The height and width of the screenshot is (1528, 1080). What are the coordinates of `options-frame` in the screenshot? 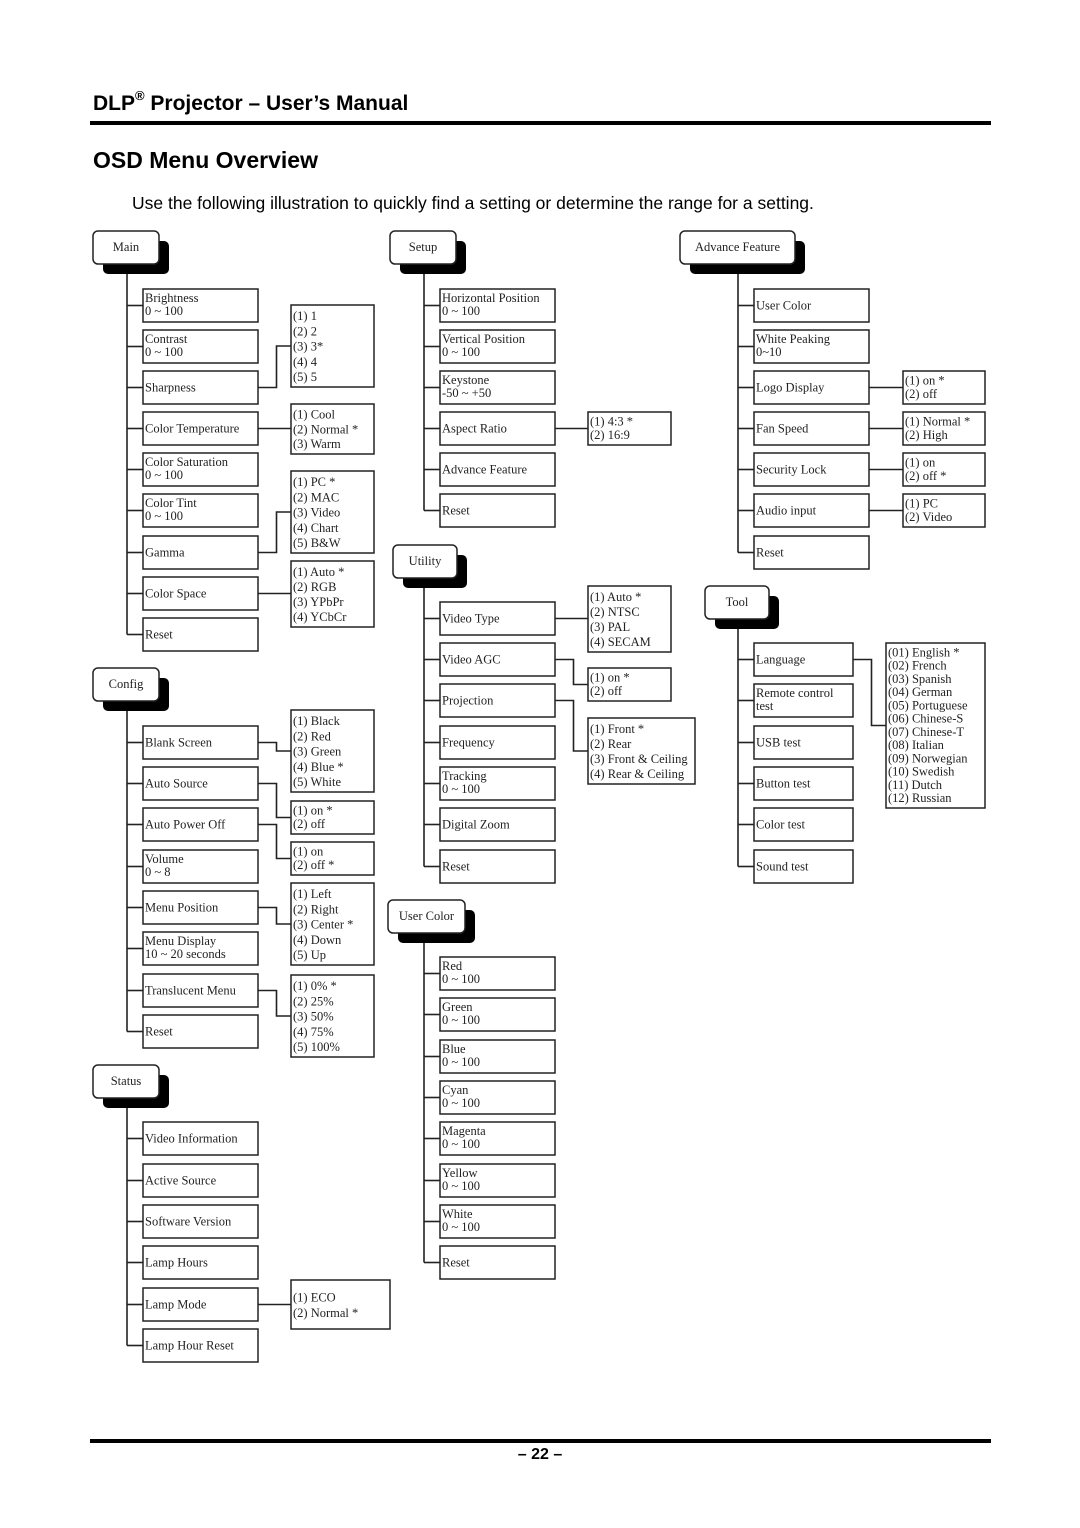 It's located at (340, 1304).